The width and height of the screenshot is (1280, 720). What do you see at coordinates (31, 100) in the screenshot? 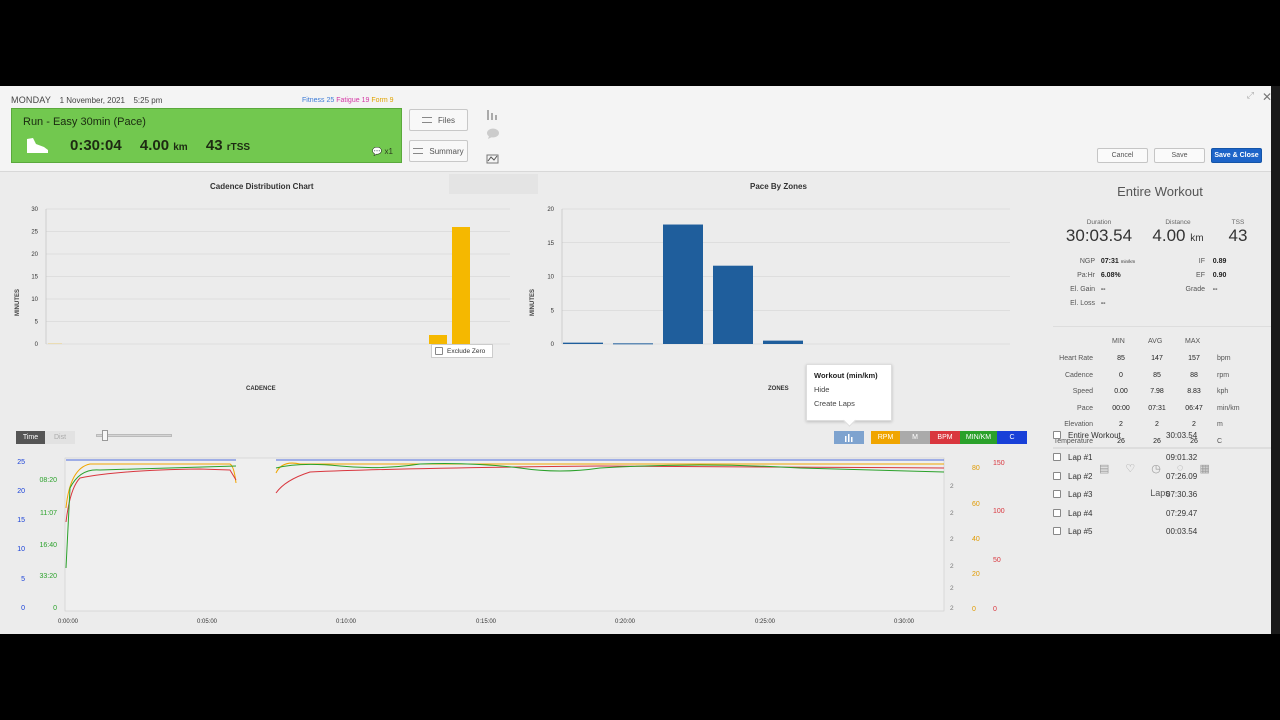
I see `day-label: MONDAY` at bounding box center [31, 100].